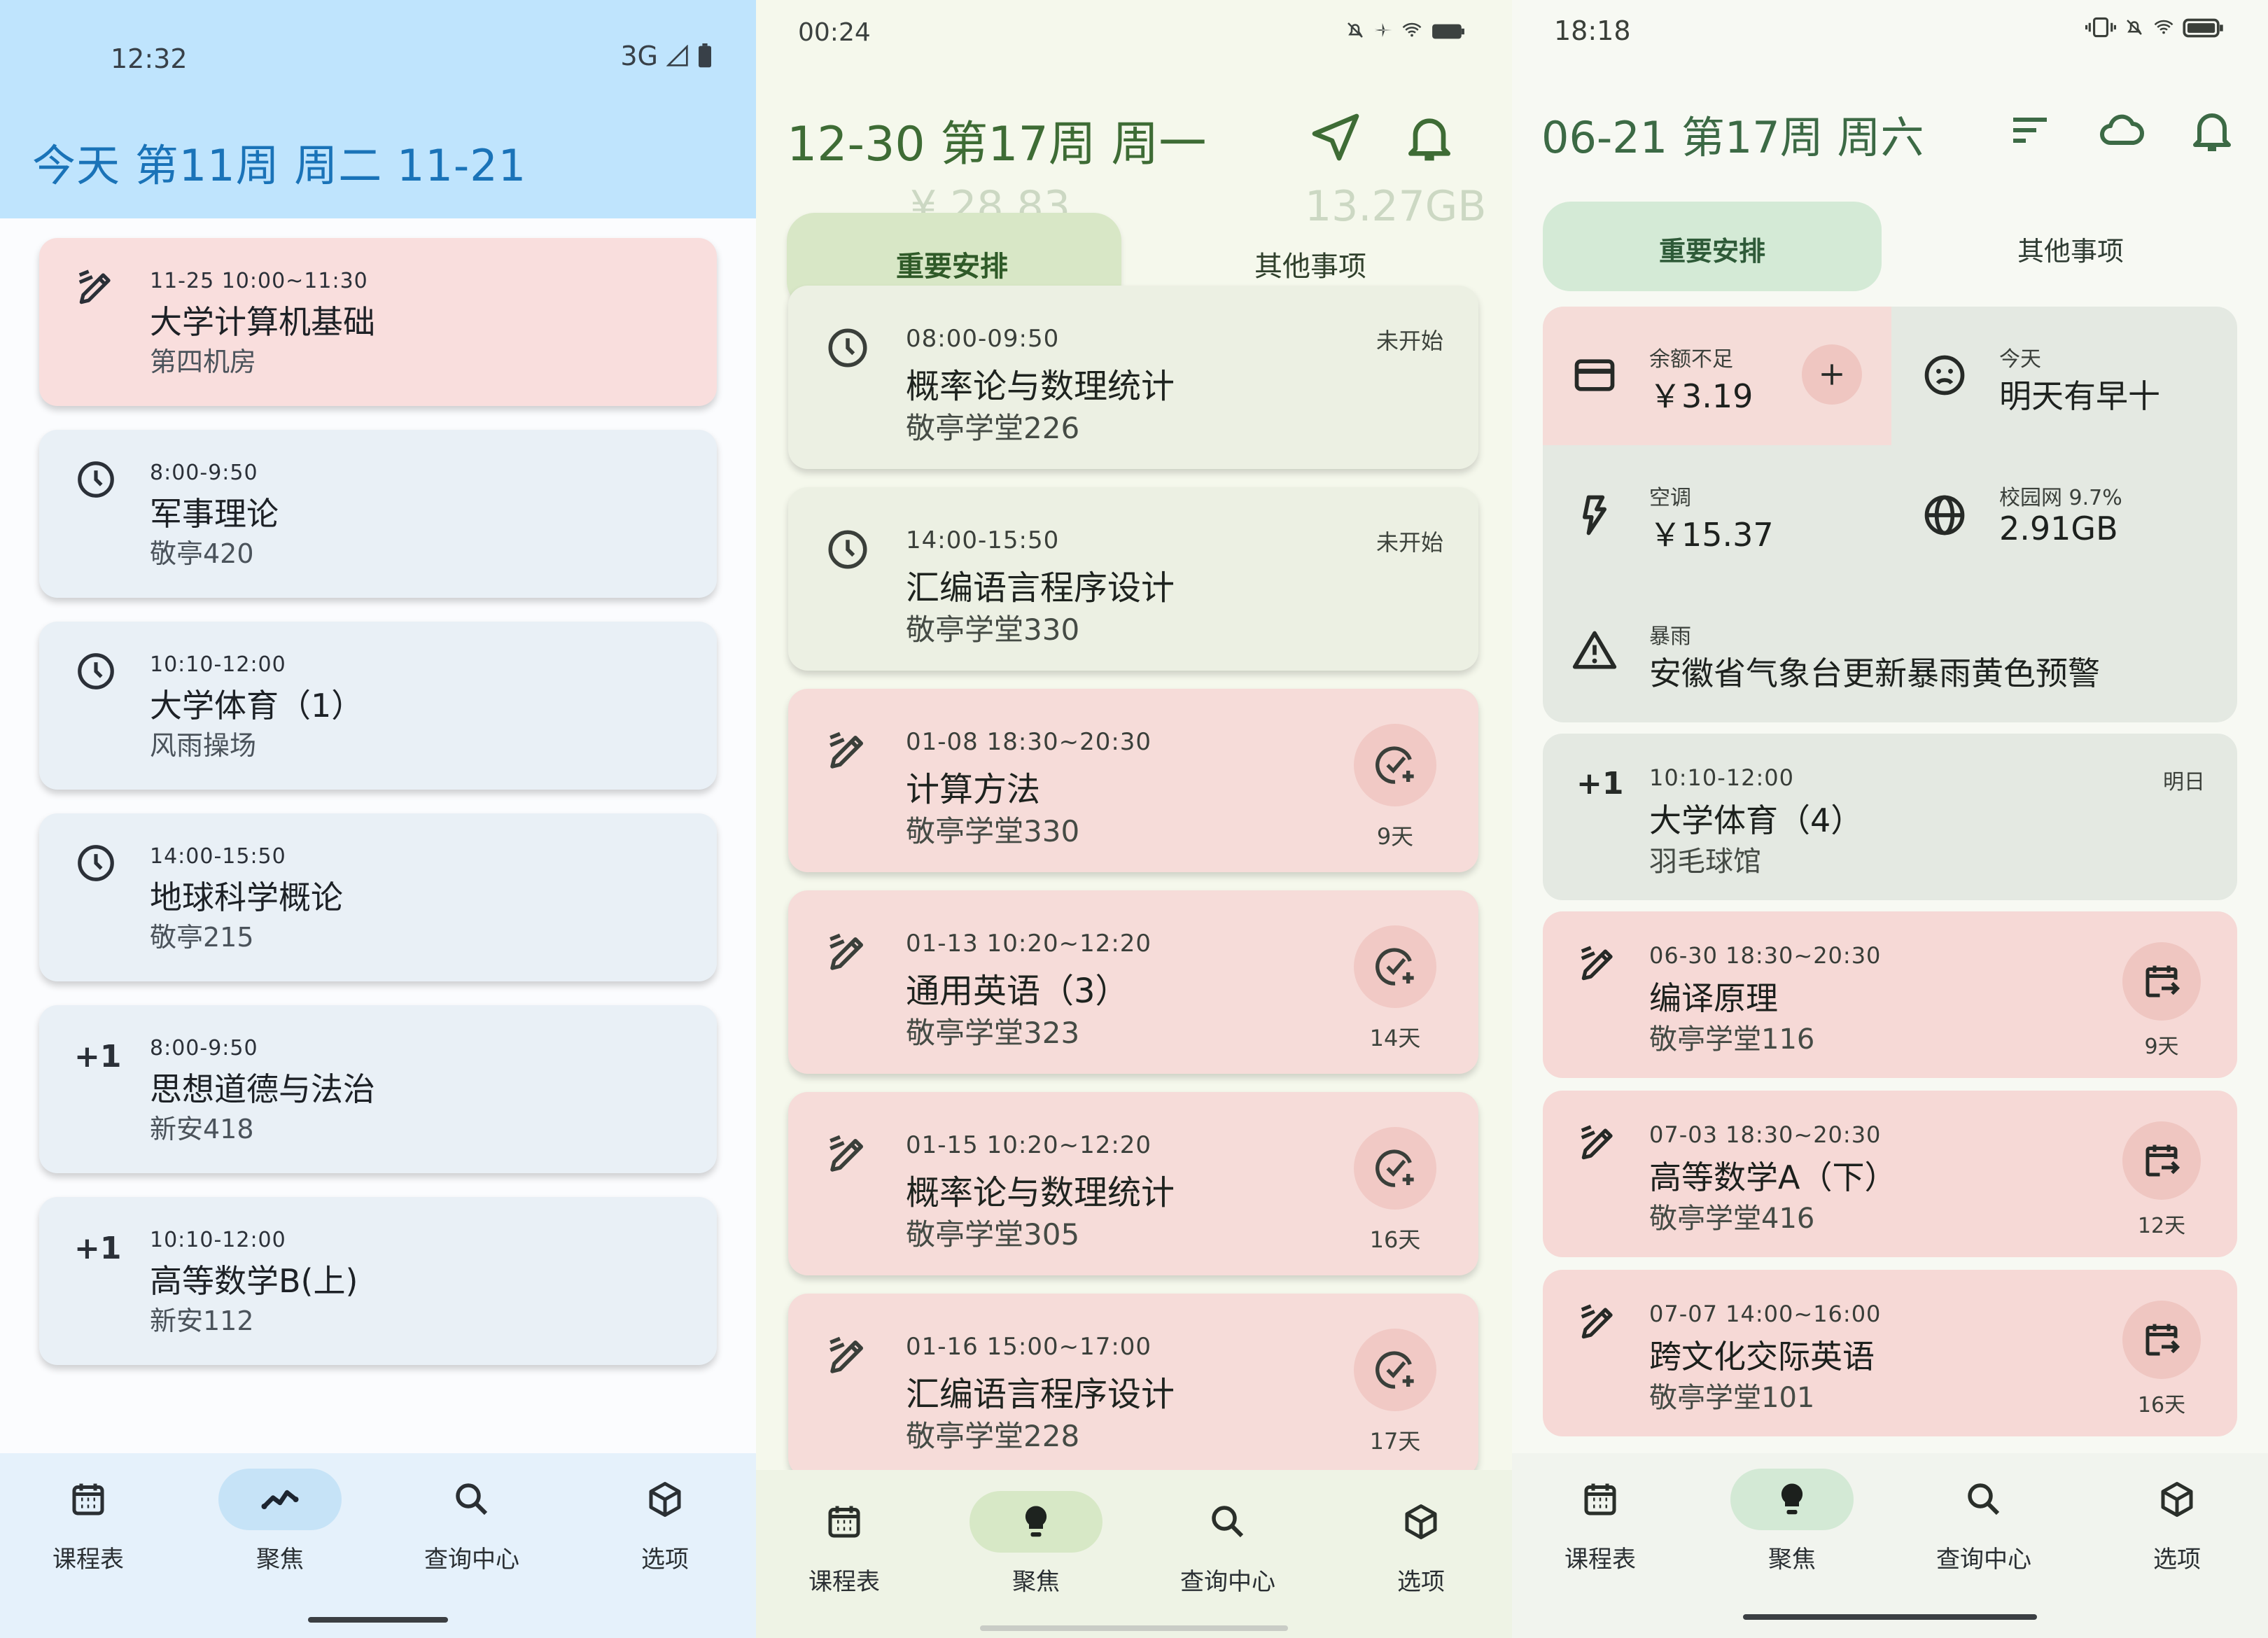 Image resolution: width=2268 pixels, height=1638 pixels. I want to click on course-card: 10:10-12:00 大学体育（1） 风雨操场, so click(378, 706).